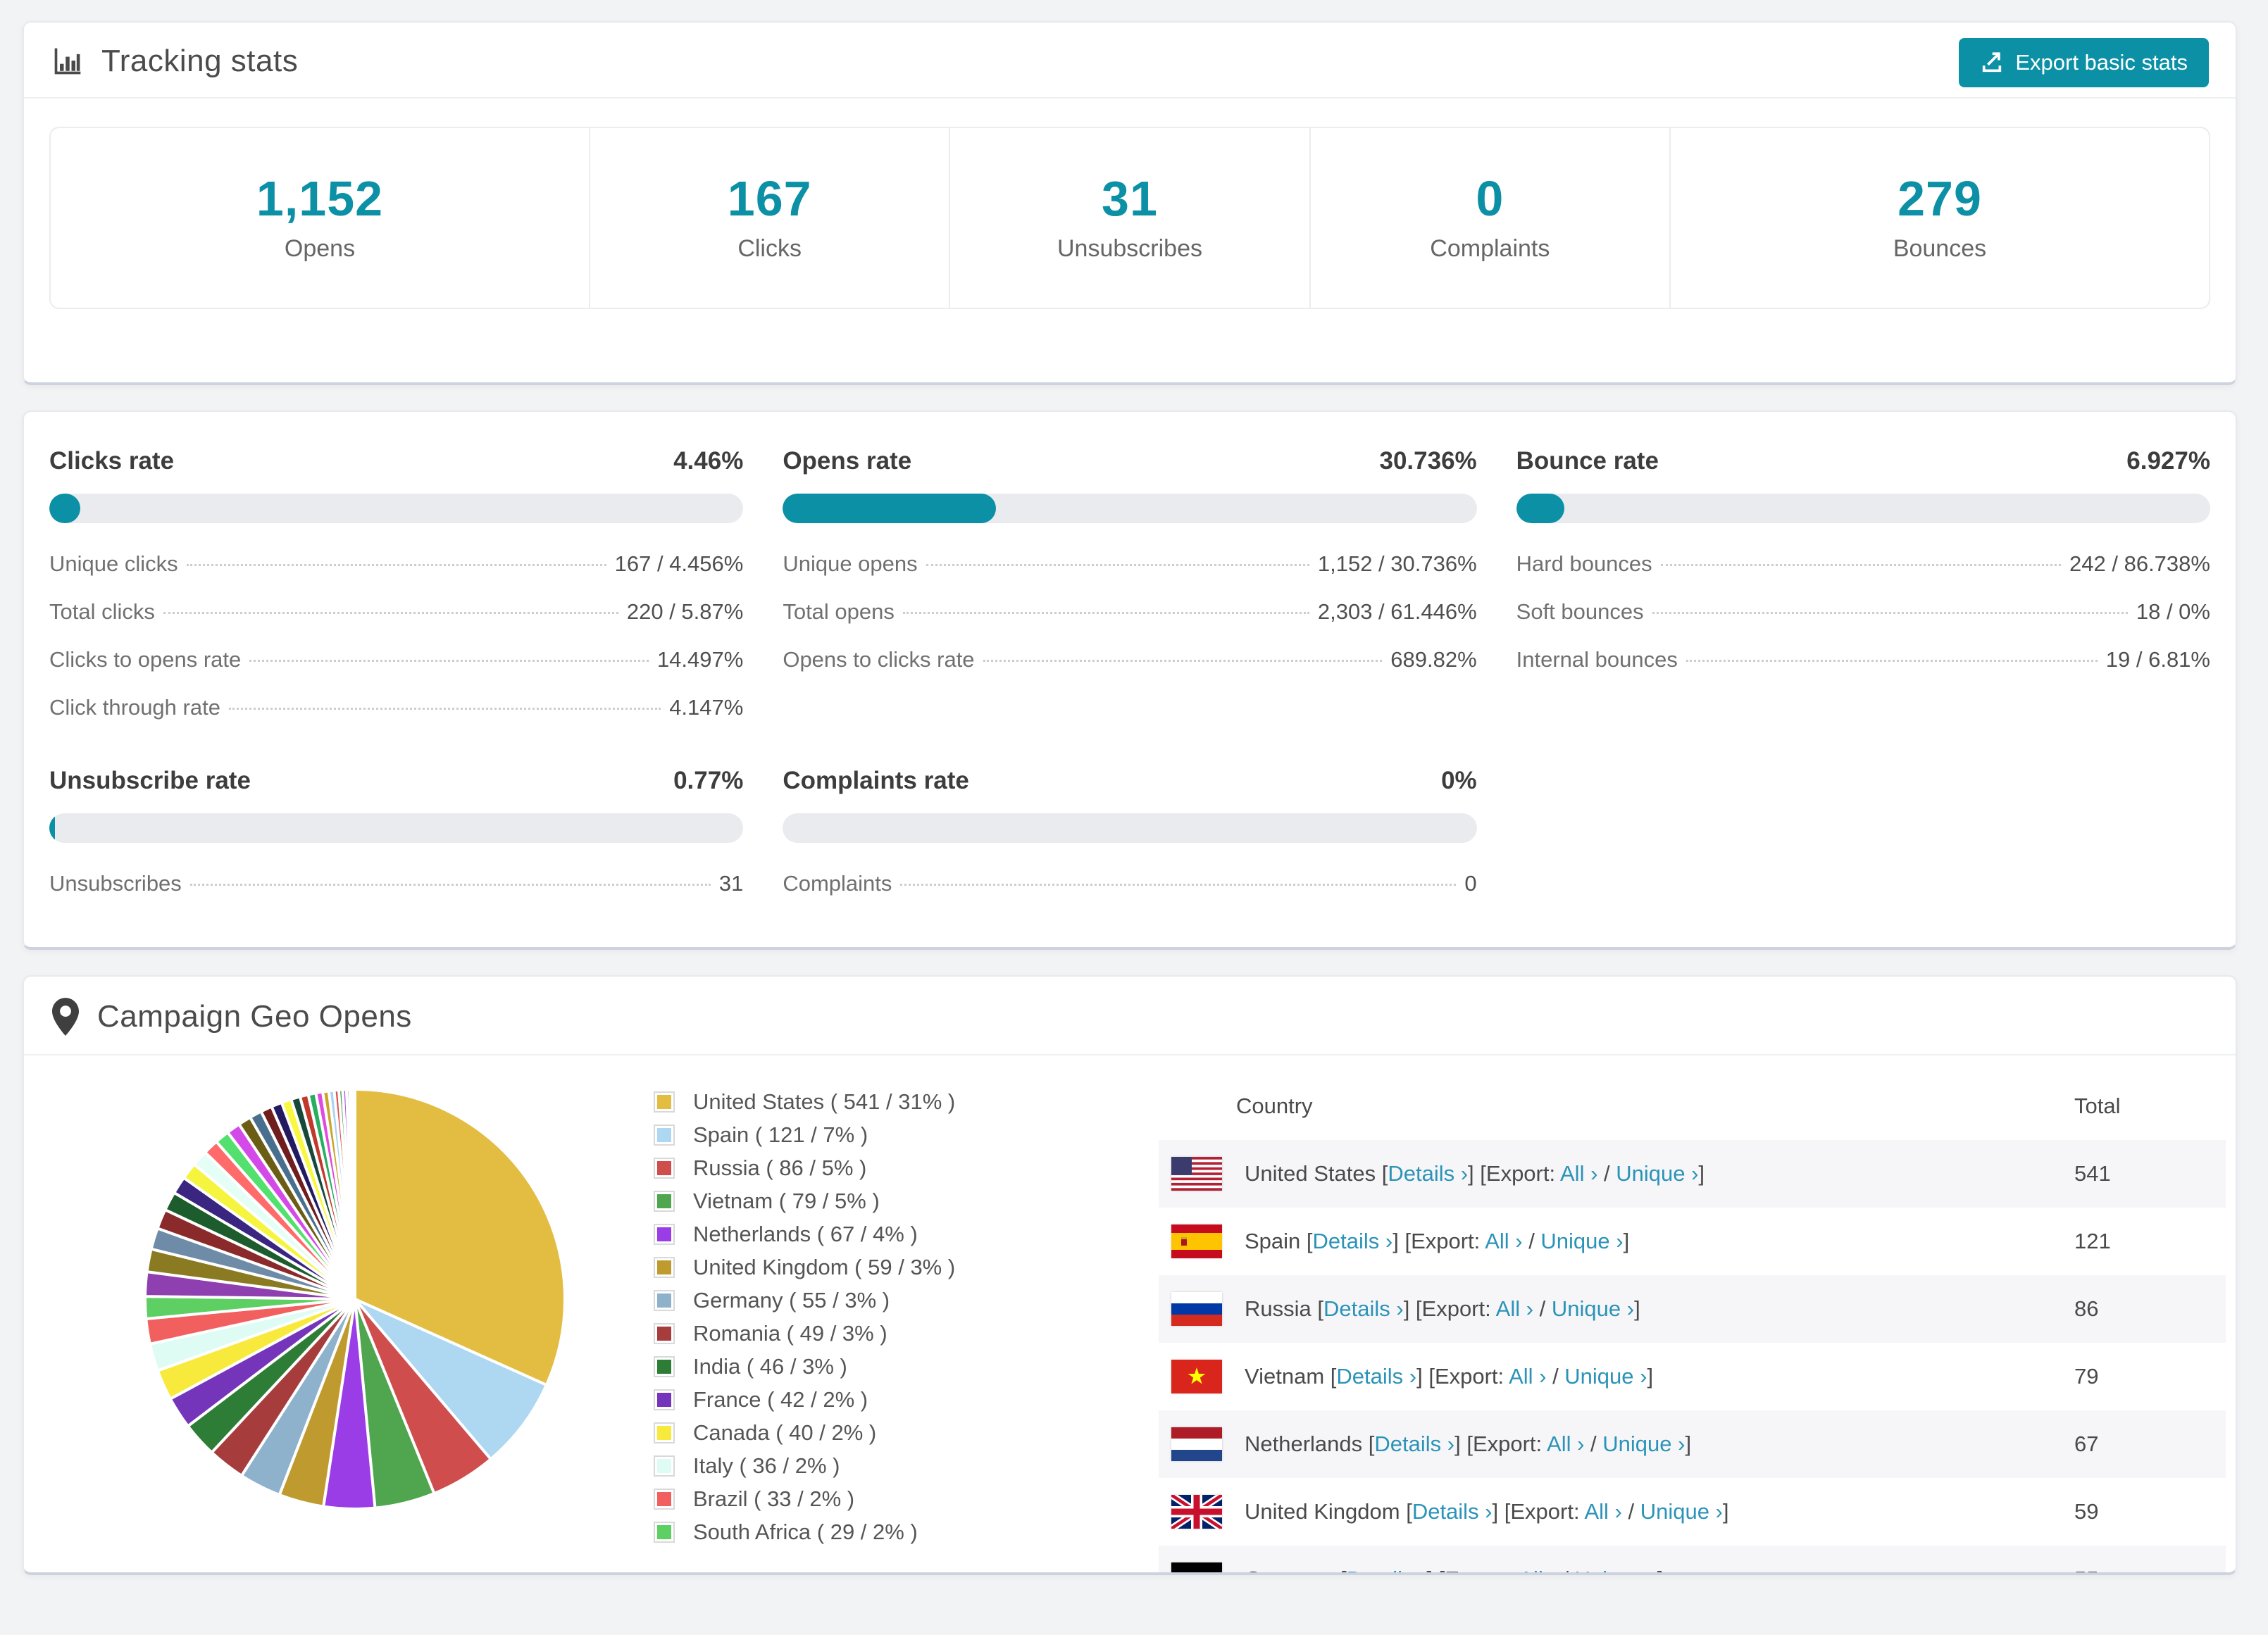  Describe the element at coordinates (116, 883) in the screenshot. I see `metric-label: Unsubscribes` at that location.